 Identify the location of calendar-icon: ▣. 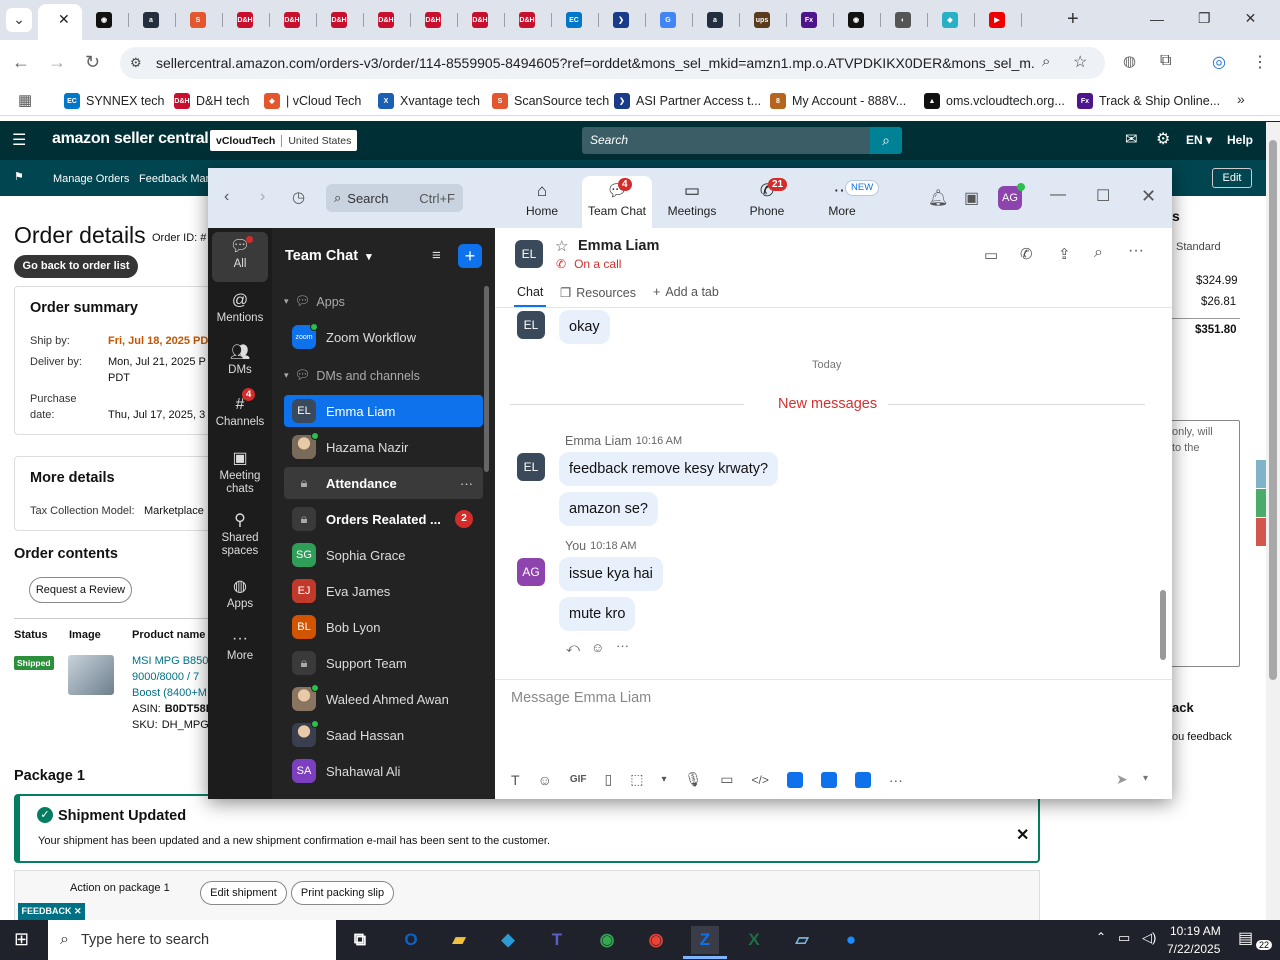
(971, 198).